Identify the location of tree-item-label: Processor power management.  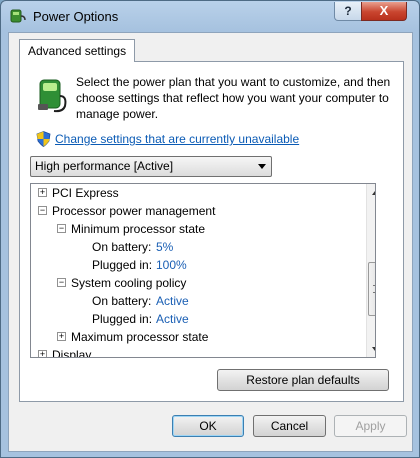
(134, 211).